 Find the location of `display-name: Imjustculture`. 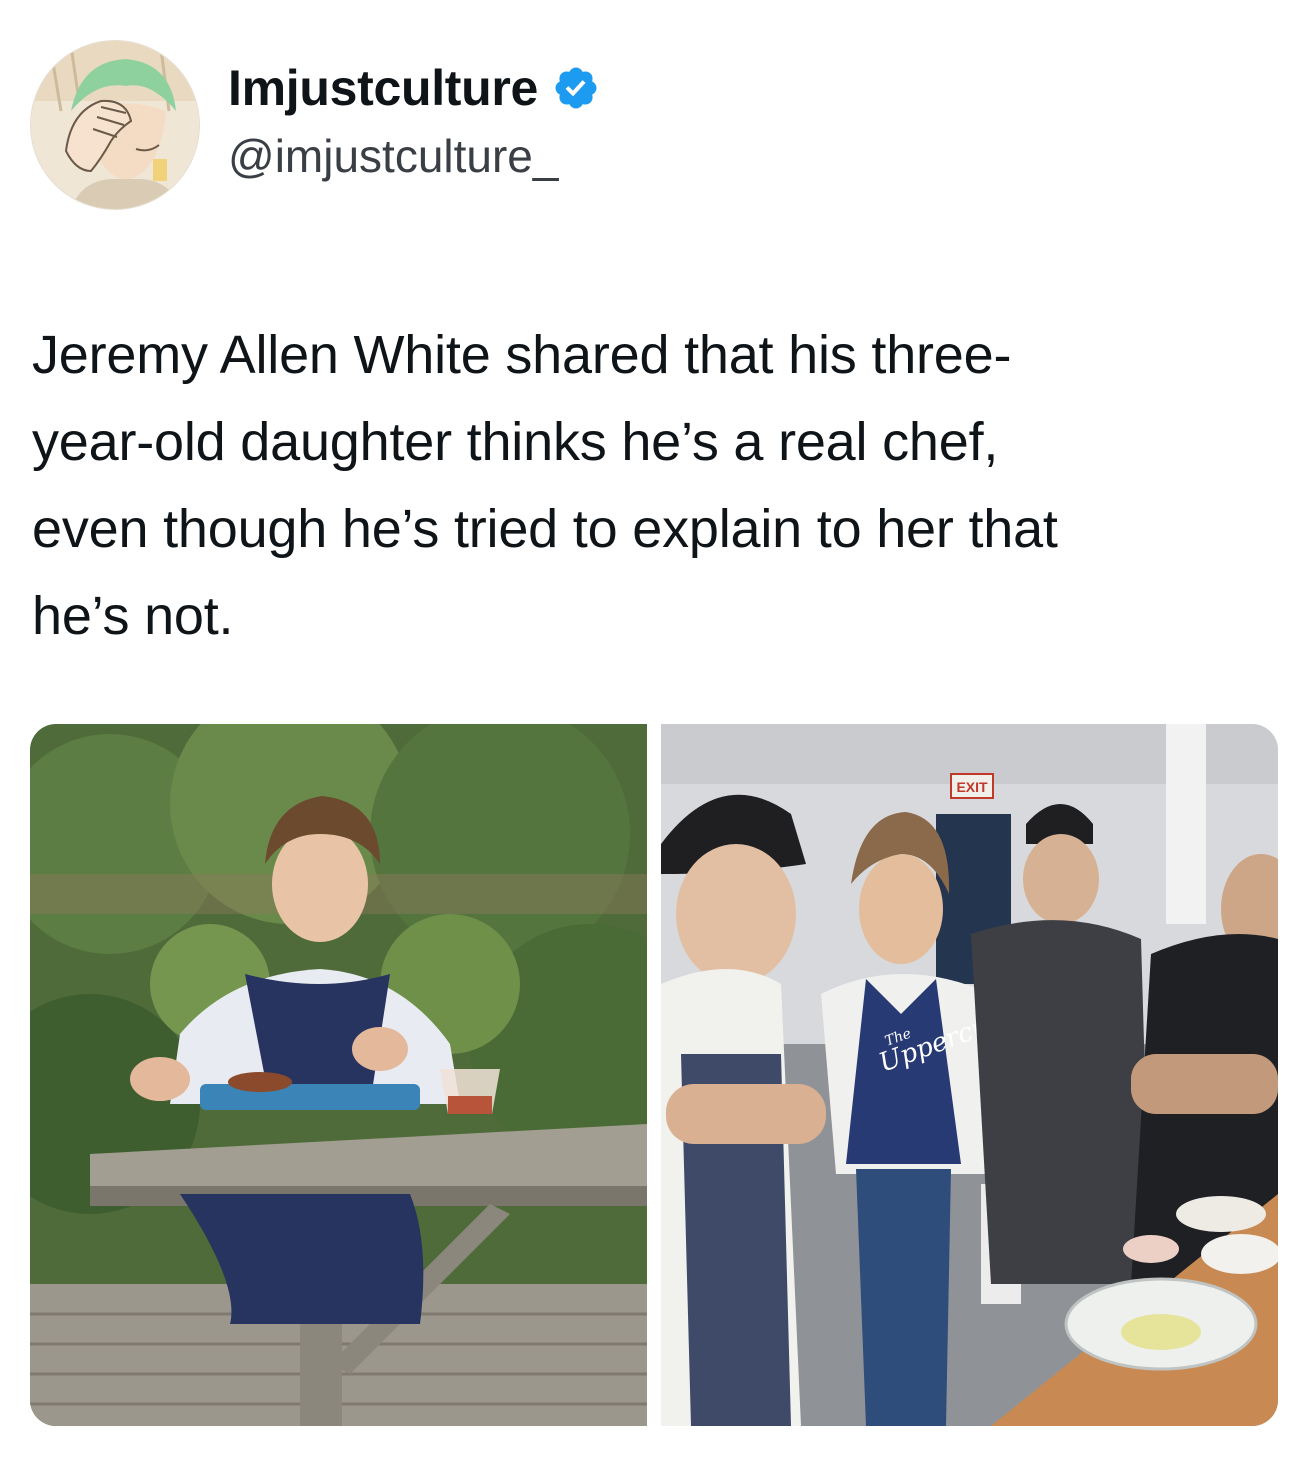

display-name: Imjustculture is located at coordinates (383, 88).